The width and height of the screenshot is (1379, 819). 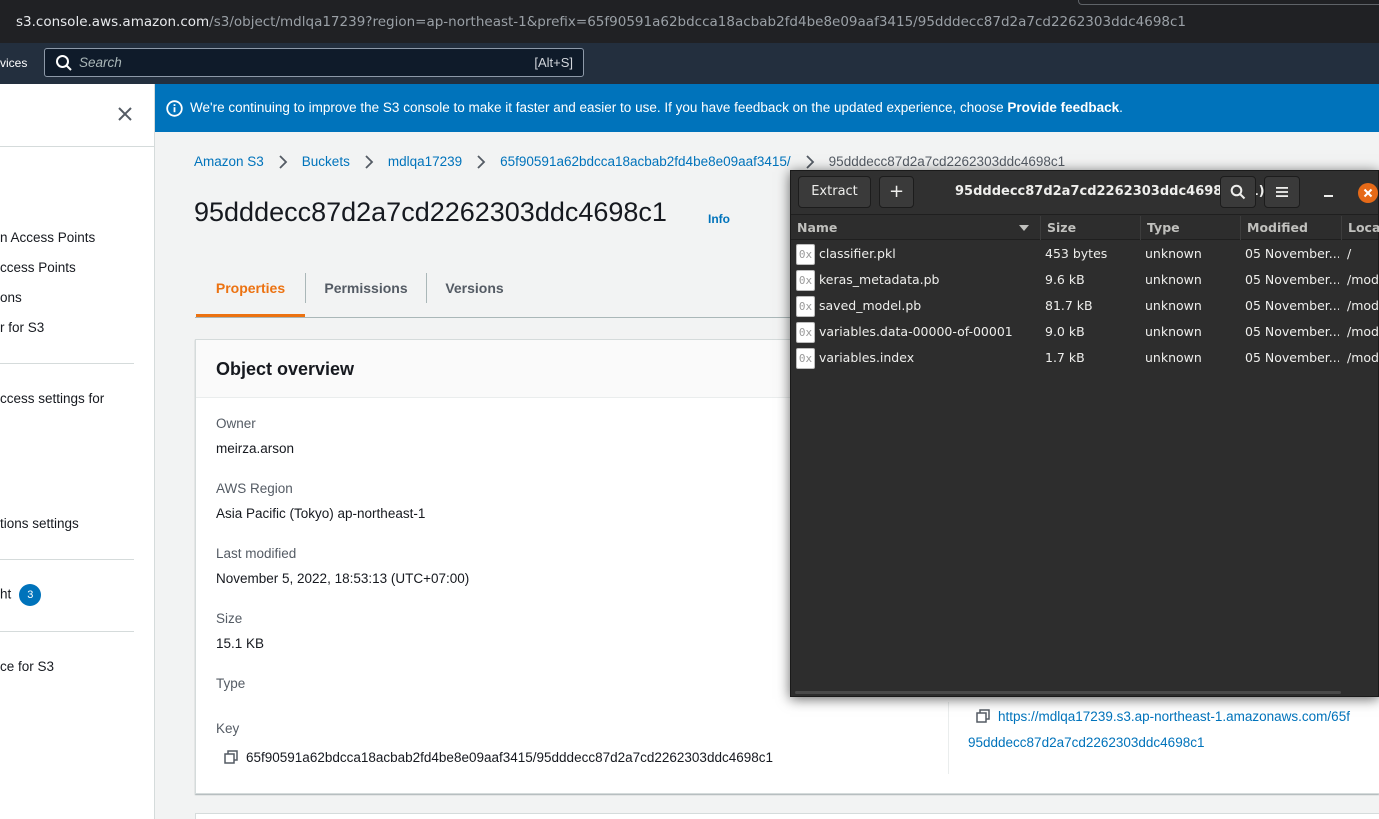 I want to click on services-menu: vices, so click(x=13, y=63).